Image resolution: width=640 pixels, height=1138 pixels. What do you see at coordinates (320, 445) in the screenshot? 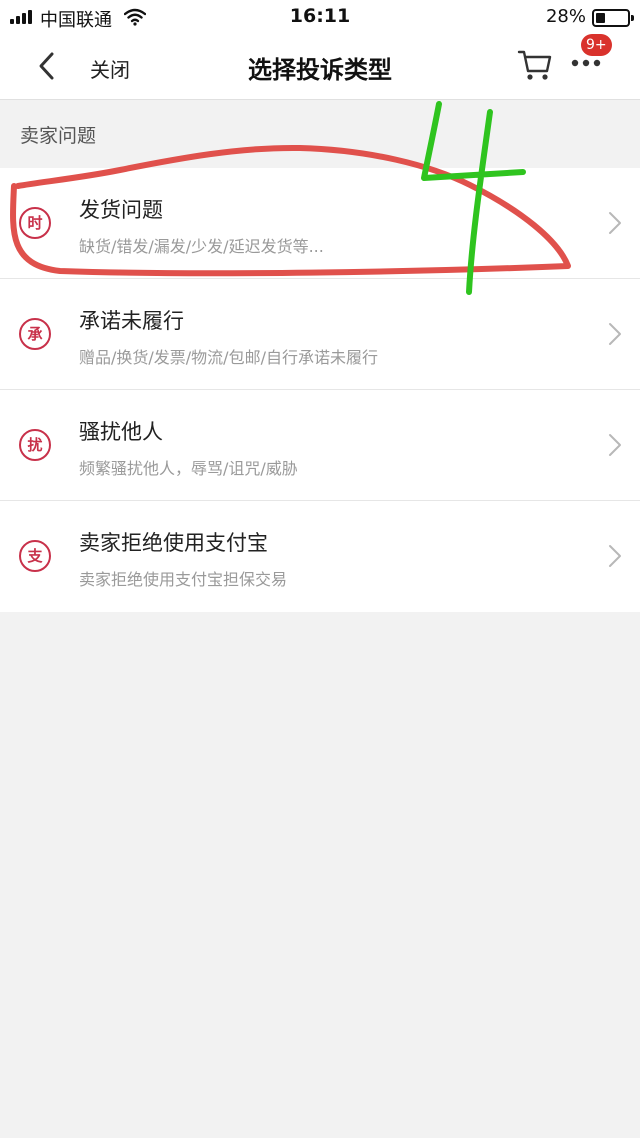
I see `list-item-harassment: 扰 骚扰他人 频繁骚扰他人，辱骂/诅咒/威胁` at bounding box center [320, 445].